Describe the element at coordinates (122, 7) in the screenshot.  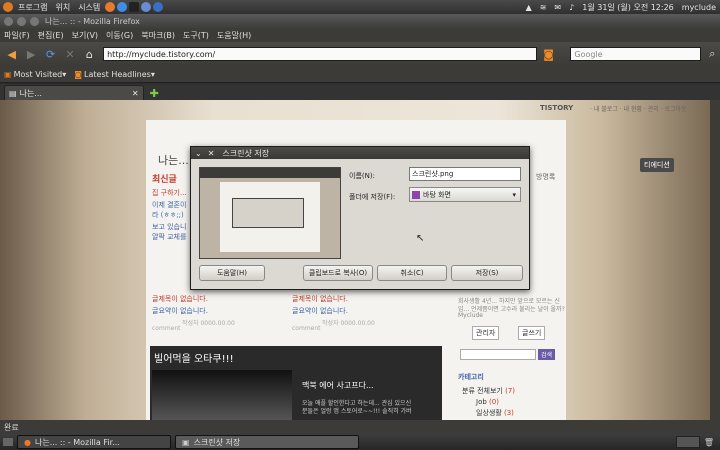
I see `chrome-launcher-icon` at that location.